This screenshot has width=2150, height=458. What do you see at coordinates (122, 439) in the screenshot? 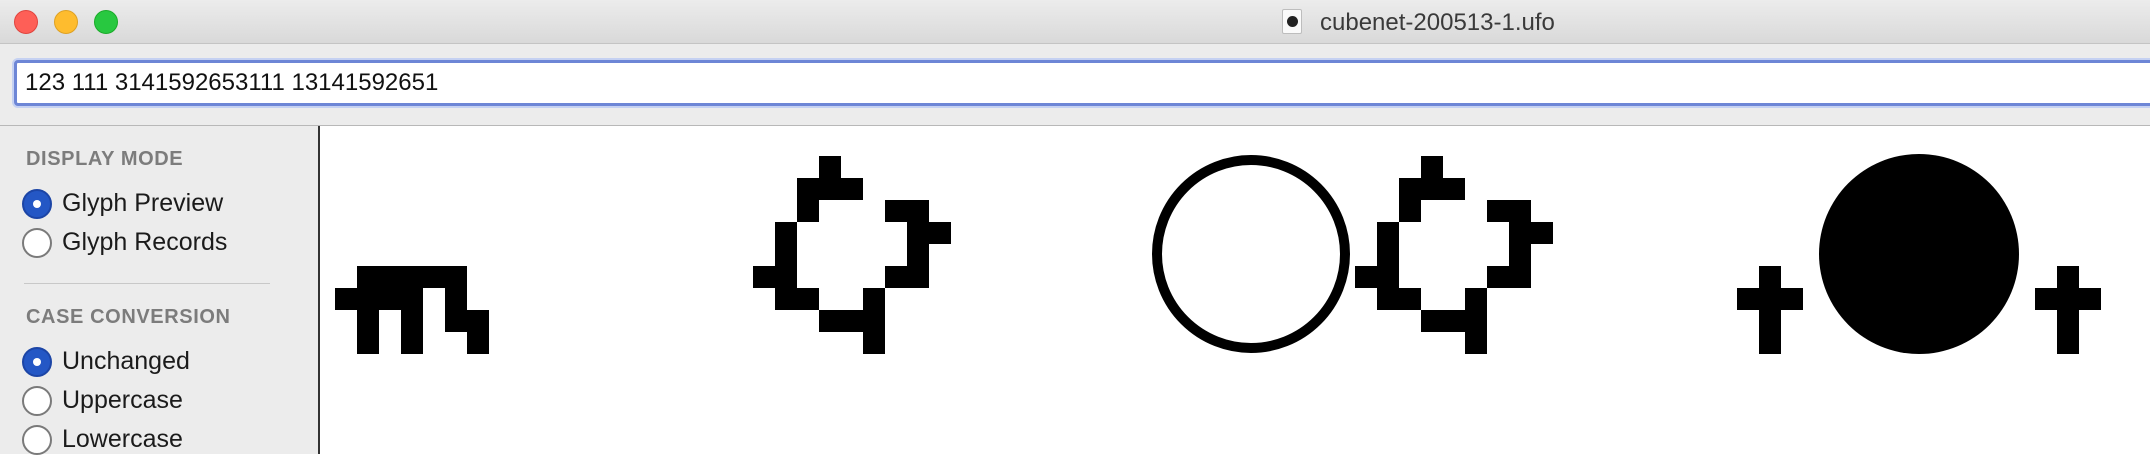
I see `radio-label: Lowercase` at bounding box center [122, 439].